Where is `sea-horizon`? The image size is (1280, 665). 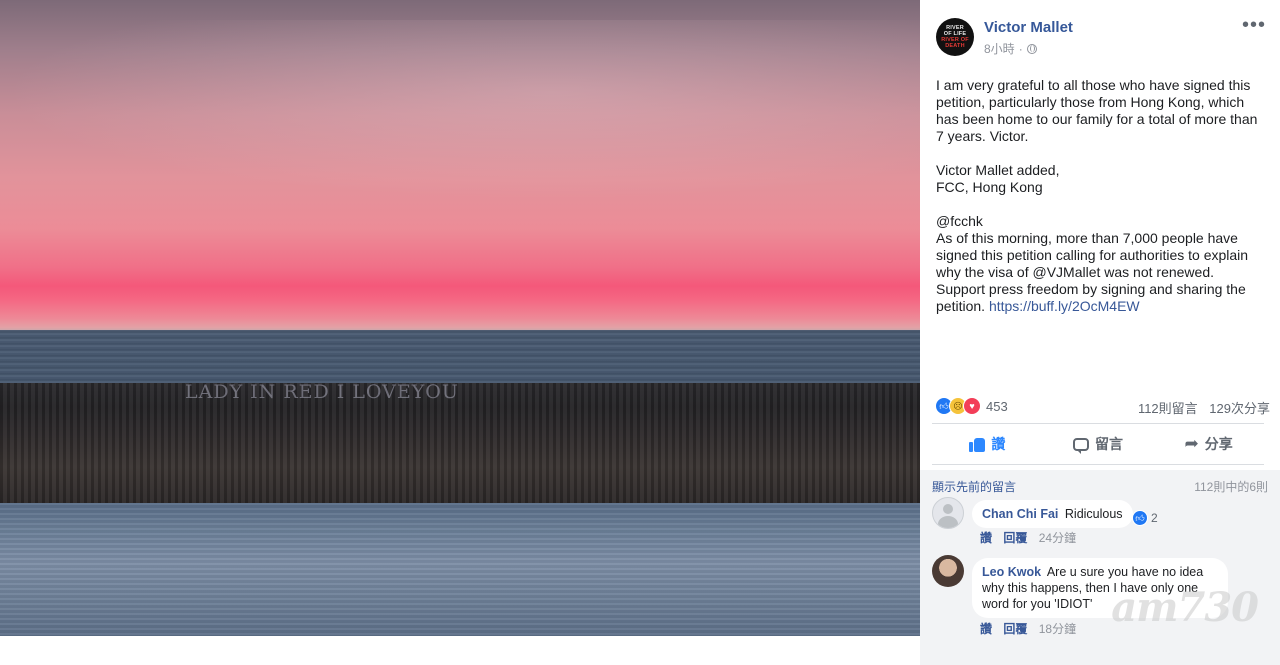
sea-horizon is located at coordinates (460, 357).